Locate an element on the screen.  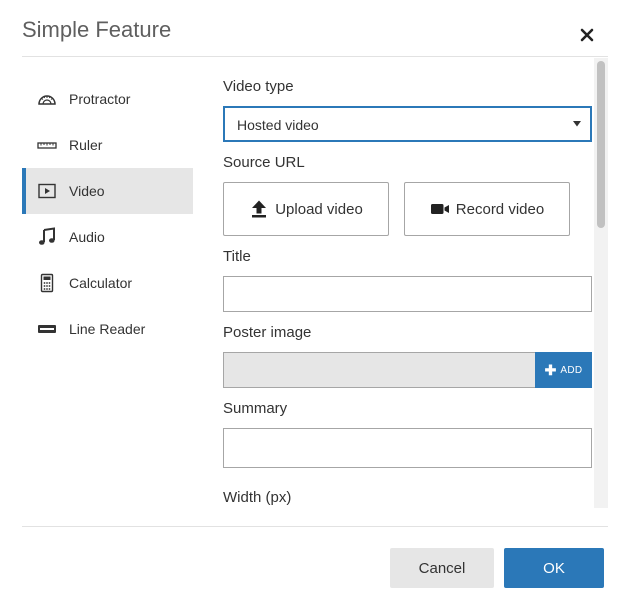
protractor-icon is located at coordinates (47, 99).